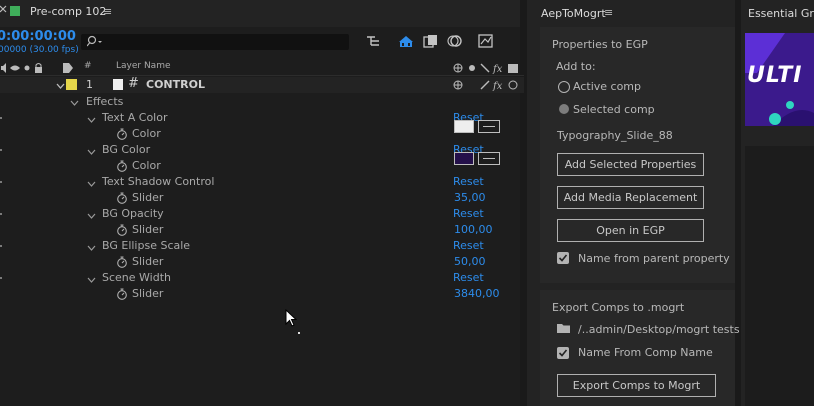  Describe the element at coordinates (564, 330) in the screenshot. I see `folder-icon` at that location.